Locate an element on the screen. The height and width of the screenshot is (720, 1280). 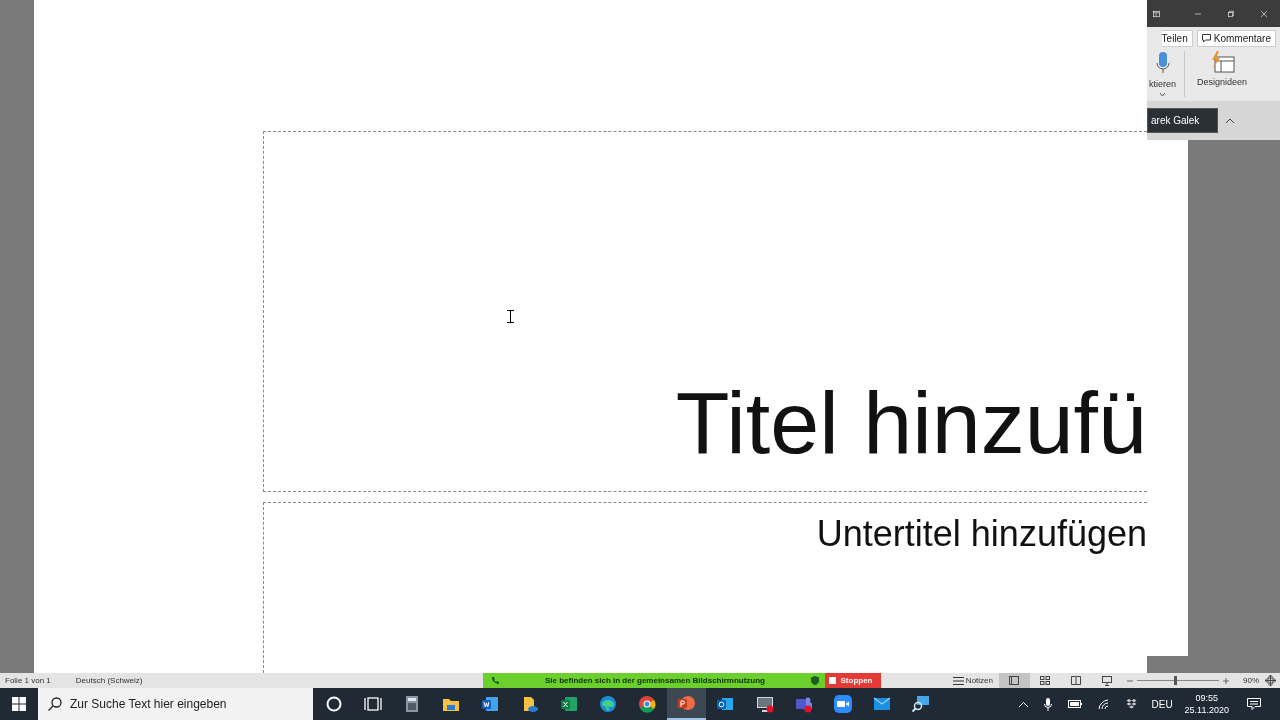
speech-bubble-icon is located at coordinates (1206, 38).